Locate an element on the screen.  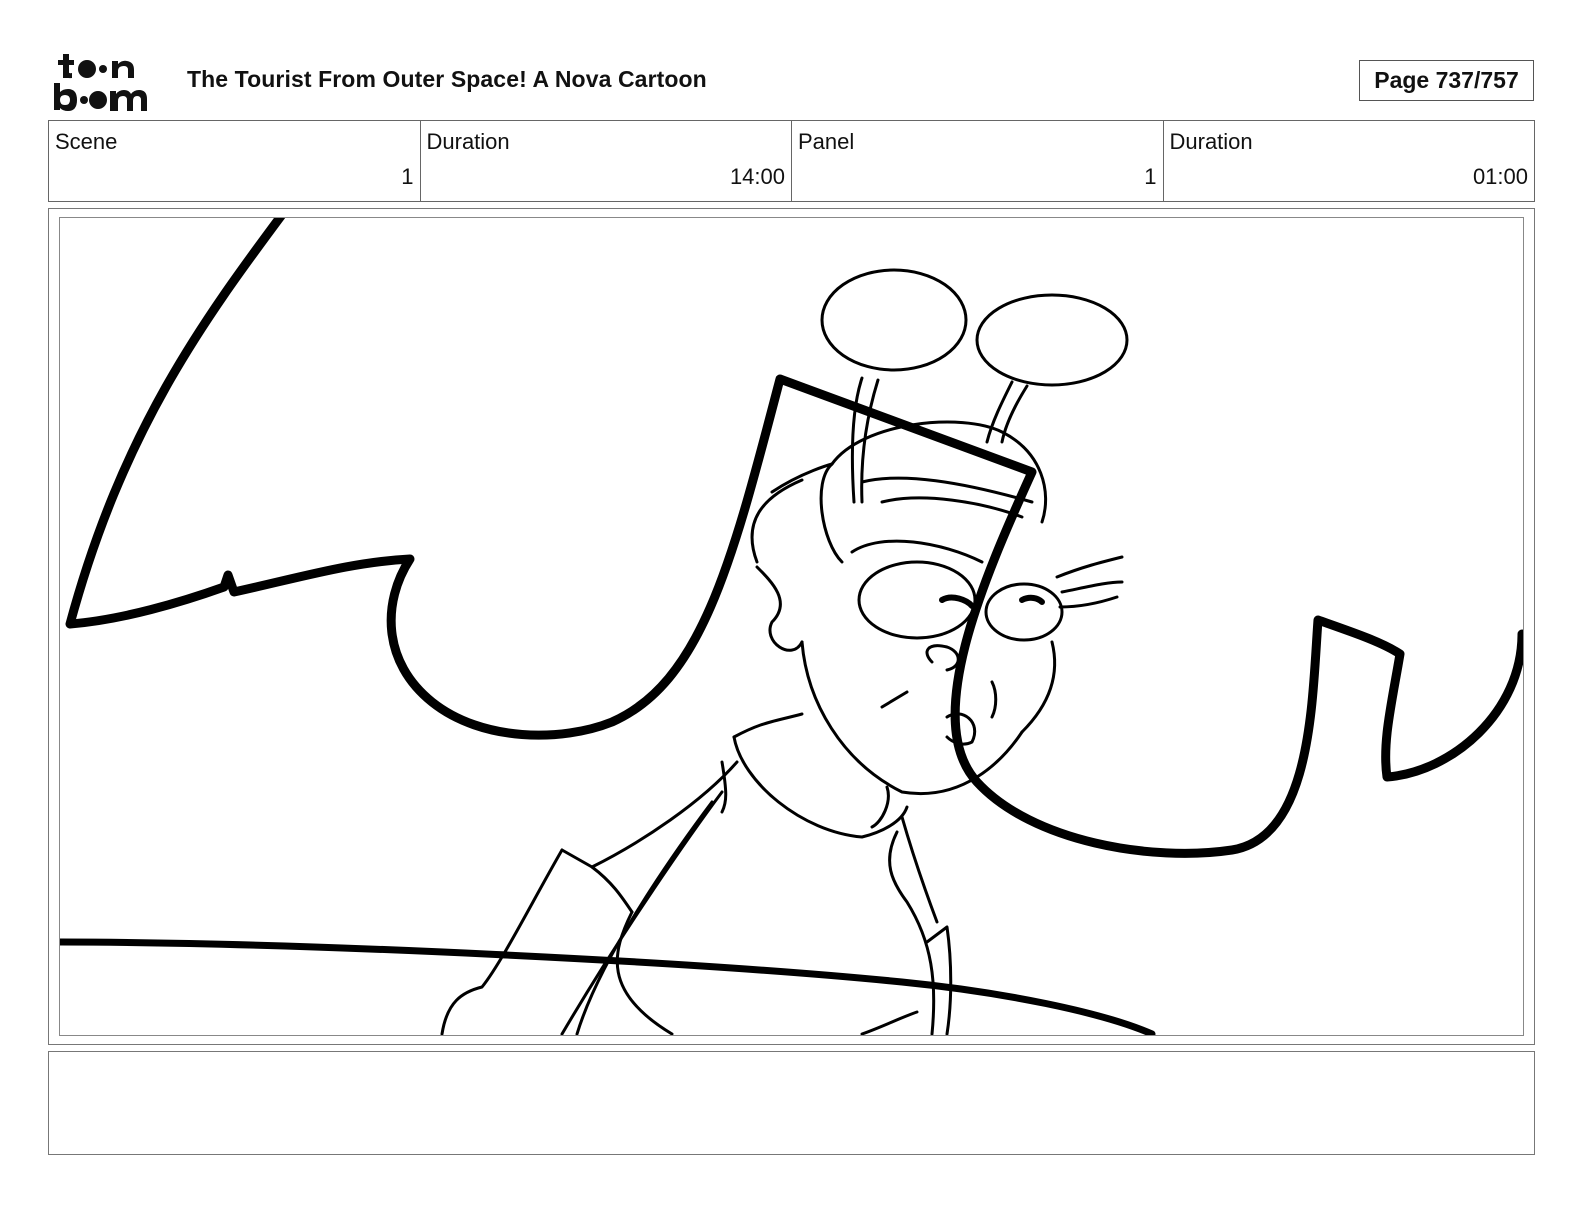
scene-duration-cell: Duration 14:00 is located at coordinates (606, 161).